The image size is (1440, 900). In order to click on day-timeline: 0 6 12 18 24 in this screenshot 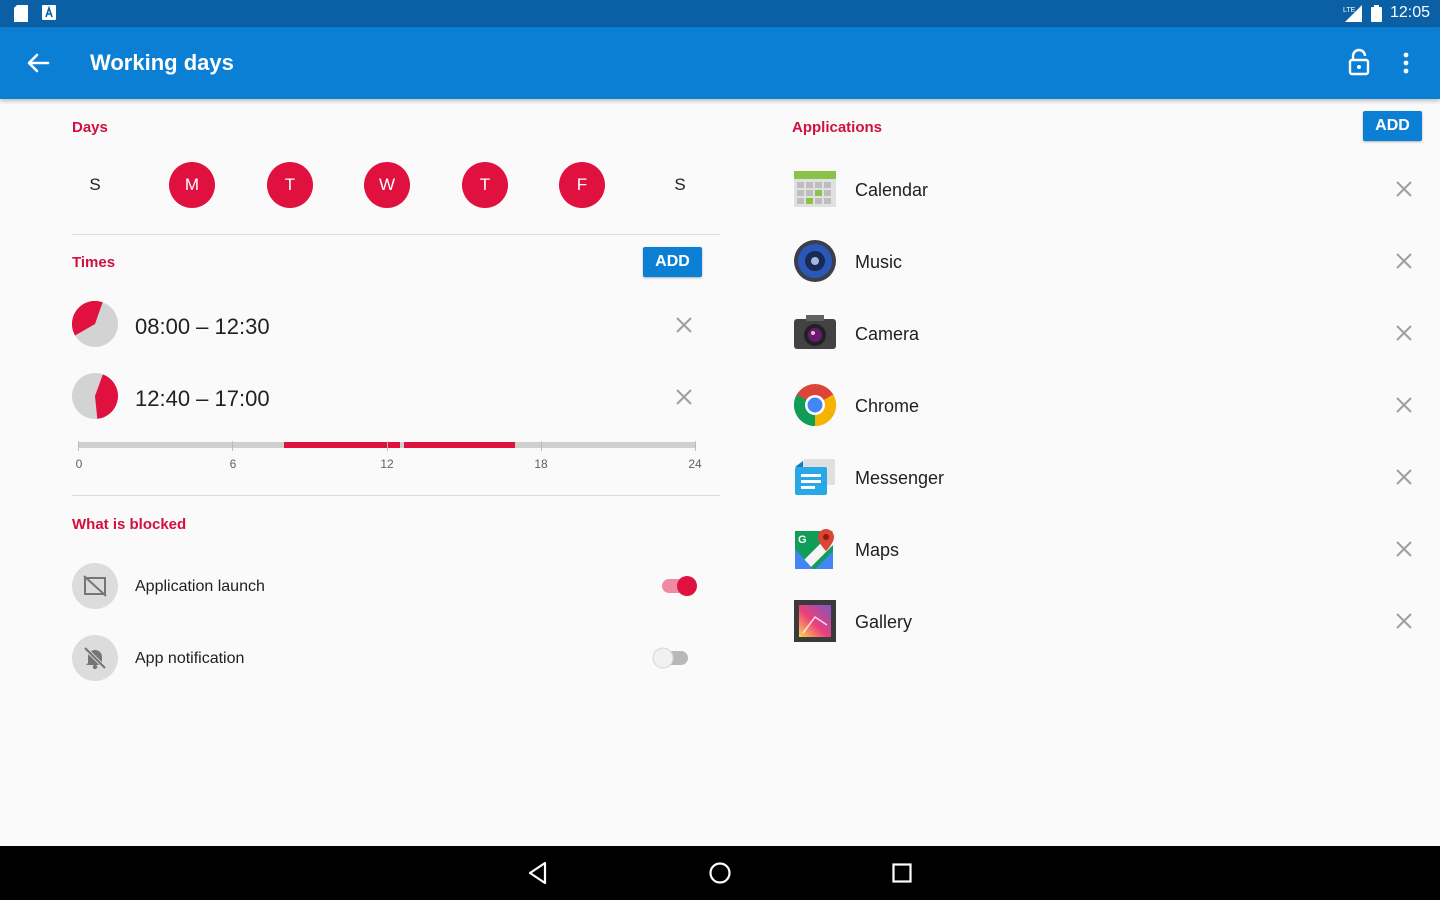, I will do `click(388, 457)`.